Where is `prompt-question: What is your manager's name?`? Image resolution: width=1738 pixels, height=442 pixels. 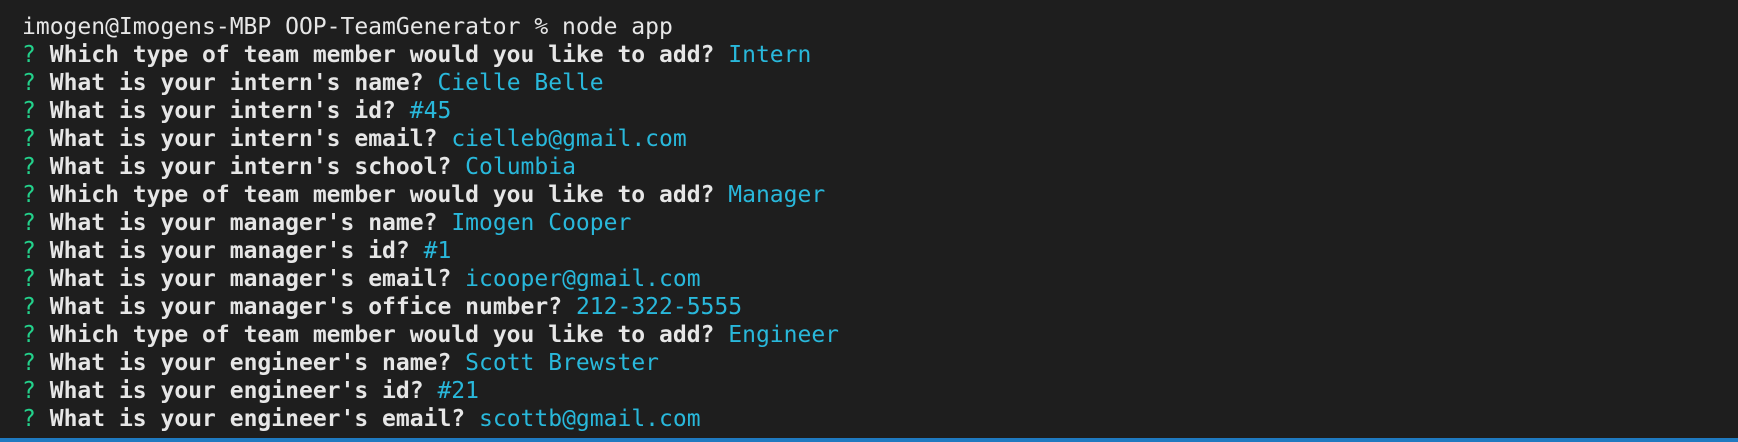
prompt-question: What is your manager's name? is located at coordinates (243, 223).